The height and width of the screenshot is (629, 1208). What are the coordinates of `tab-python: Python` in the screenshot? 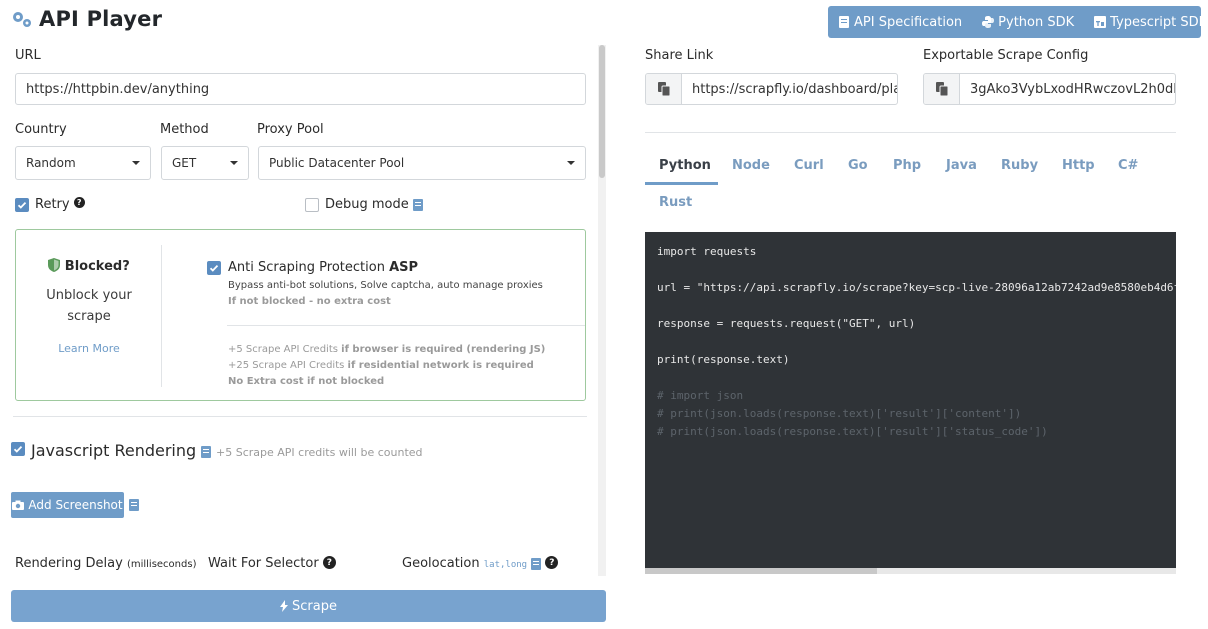 It's located at (685, 165).